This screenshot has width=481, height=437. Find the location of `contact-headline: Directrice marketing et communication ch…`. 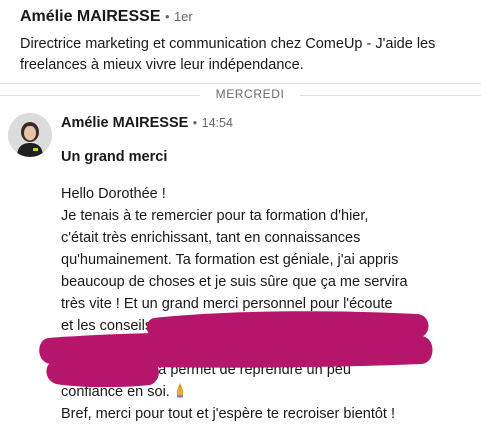

contact-headline: Directrice marketing et communication ch… is located at coordinates (228, 54).